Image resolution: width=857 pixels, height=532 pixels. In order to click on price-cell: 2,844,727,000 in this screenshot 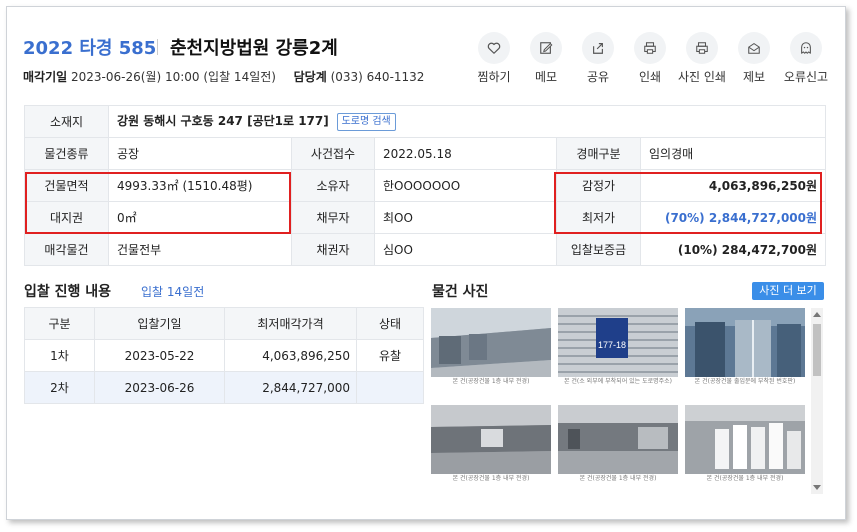, I will do `click(290, 387)`.